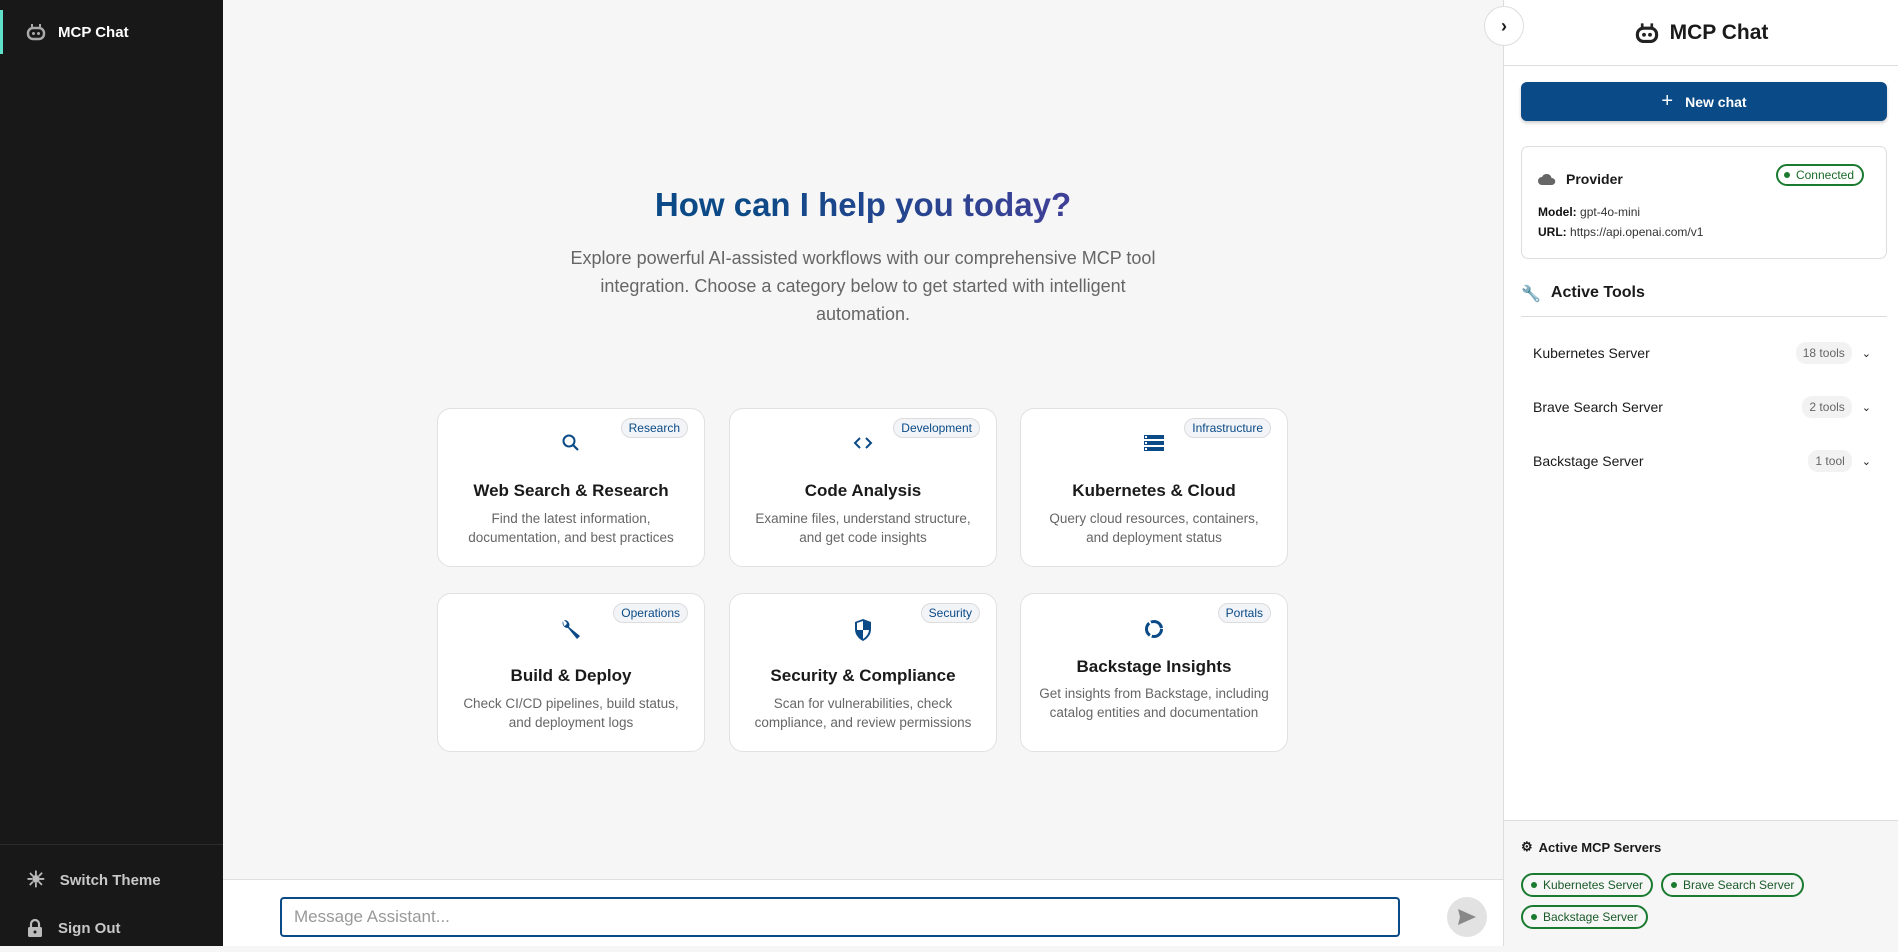 The height and width of the screenshot is (952, 1898). What do you see at coordinates (1531, 294) in the screenshot?
I see `wrench-icon: 🔧` at bounding box center [1531, 294].